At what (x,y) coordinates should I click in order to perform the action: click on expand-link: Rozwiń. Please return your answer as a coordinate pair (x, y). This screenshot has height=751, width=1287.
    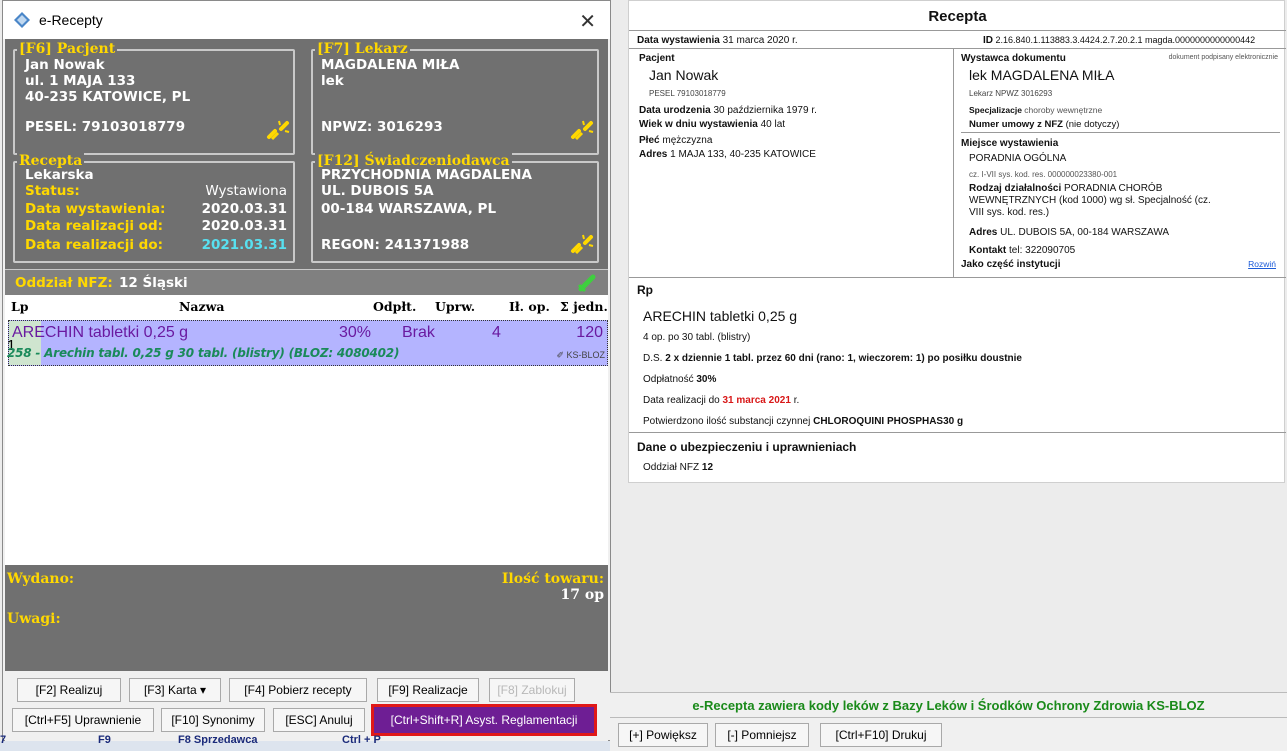
    Looking at the image, I should click on (1262, 264).